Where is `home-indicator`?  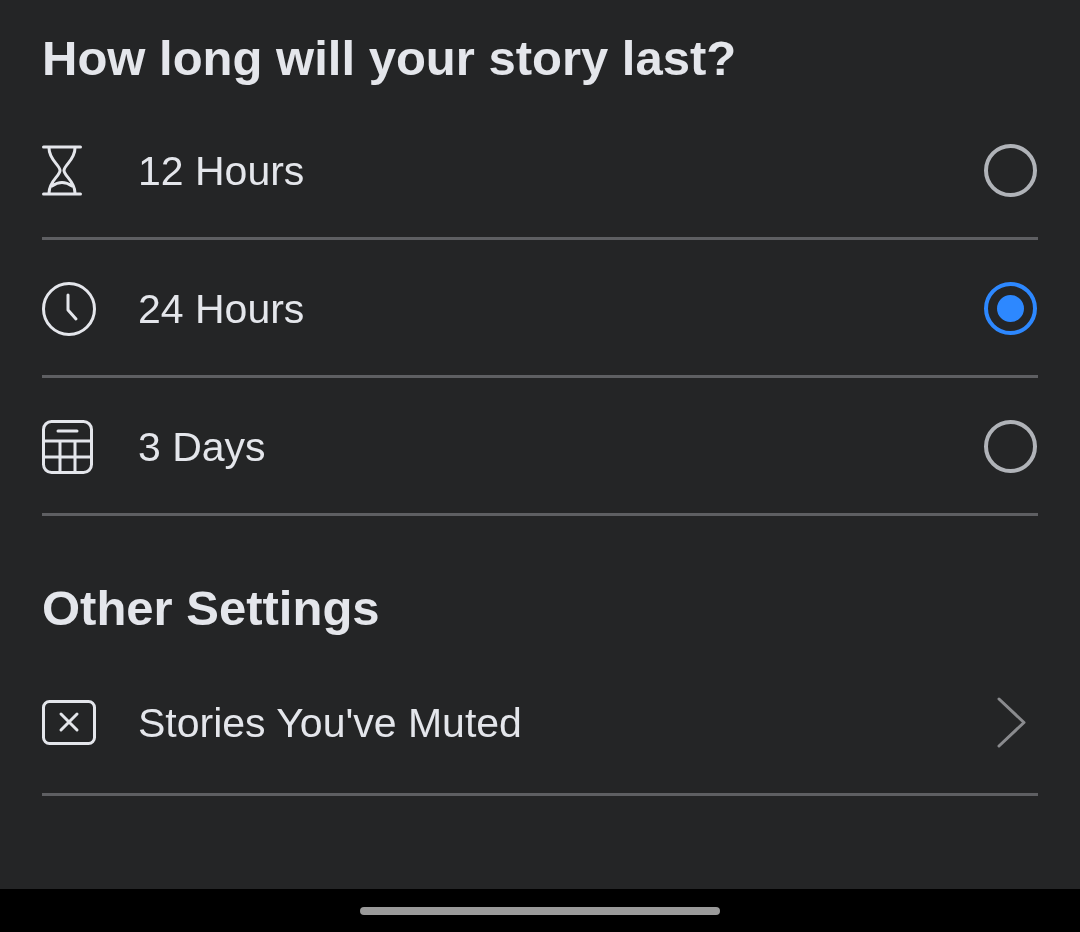 home-indicator is located at coordinates (540, 910).